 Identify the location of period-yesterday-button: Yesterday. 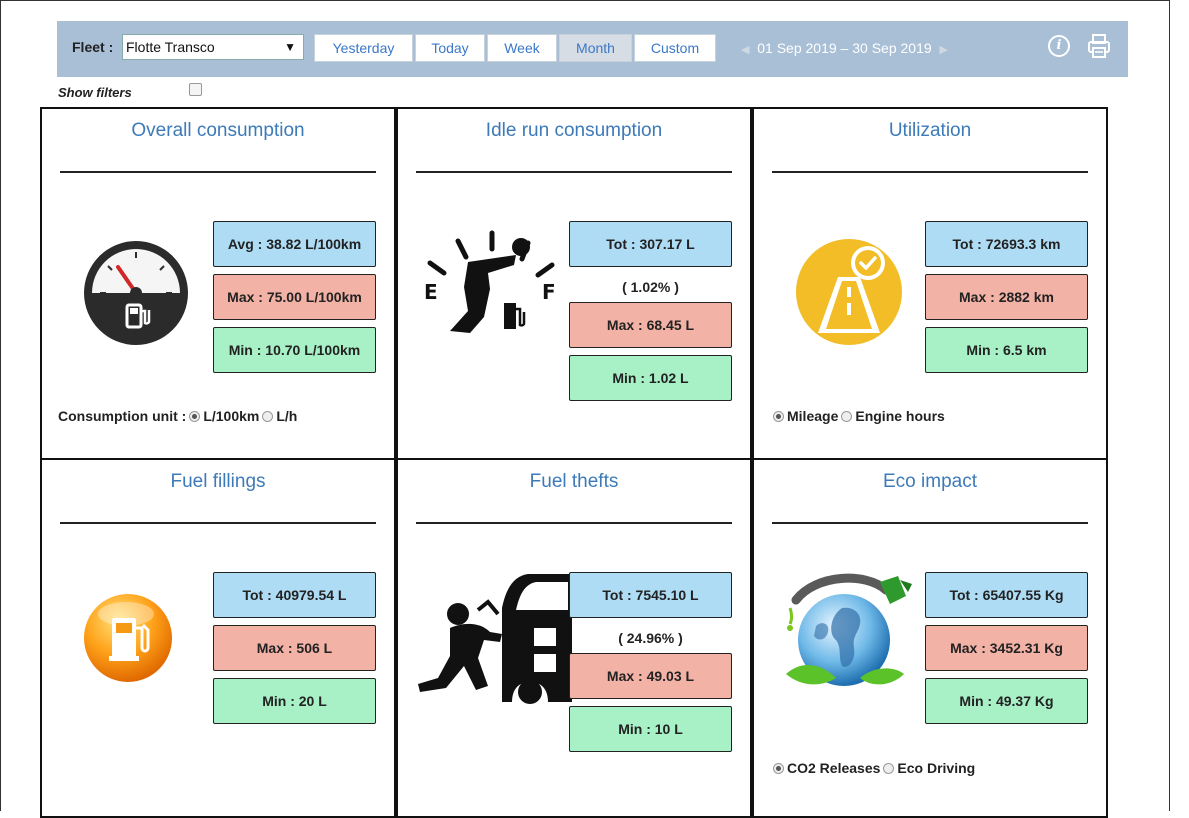
(363, 48).